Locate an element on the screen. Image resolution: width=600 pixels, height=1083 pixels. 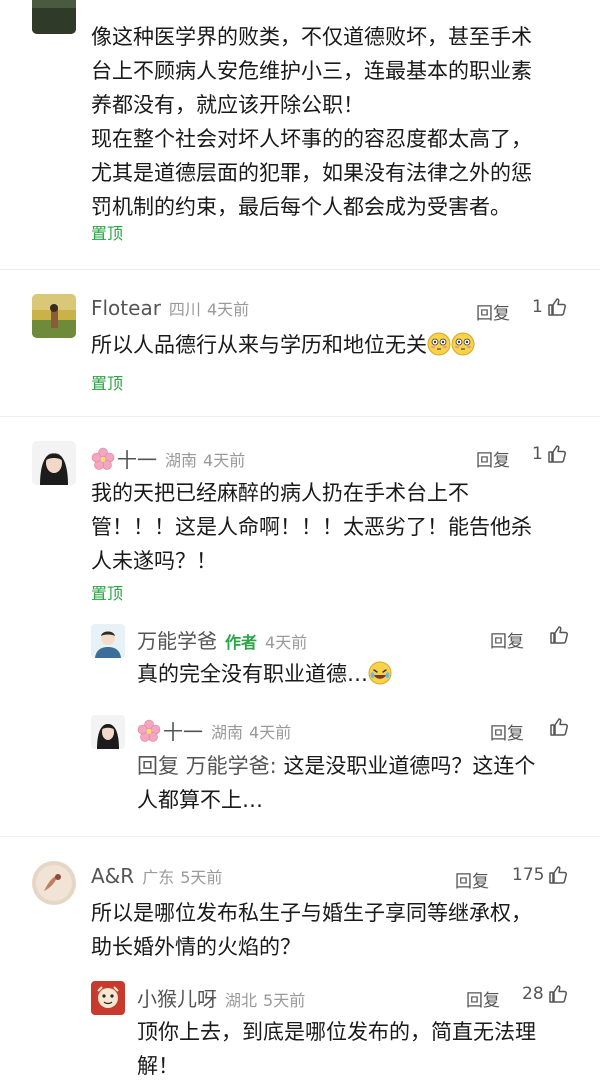
comment-text: 这是没职业道德吗？这连个 is located at coordinates (409, 766).